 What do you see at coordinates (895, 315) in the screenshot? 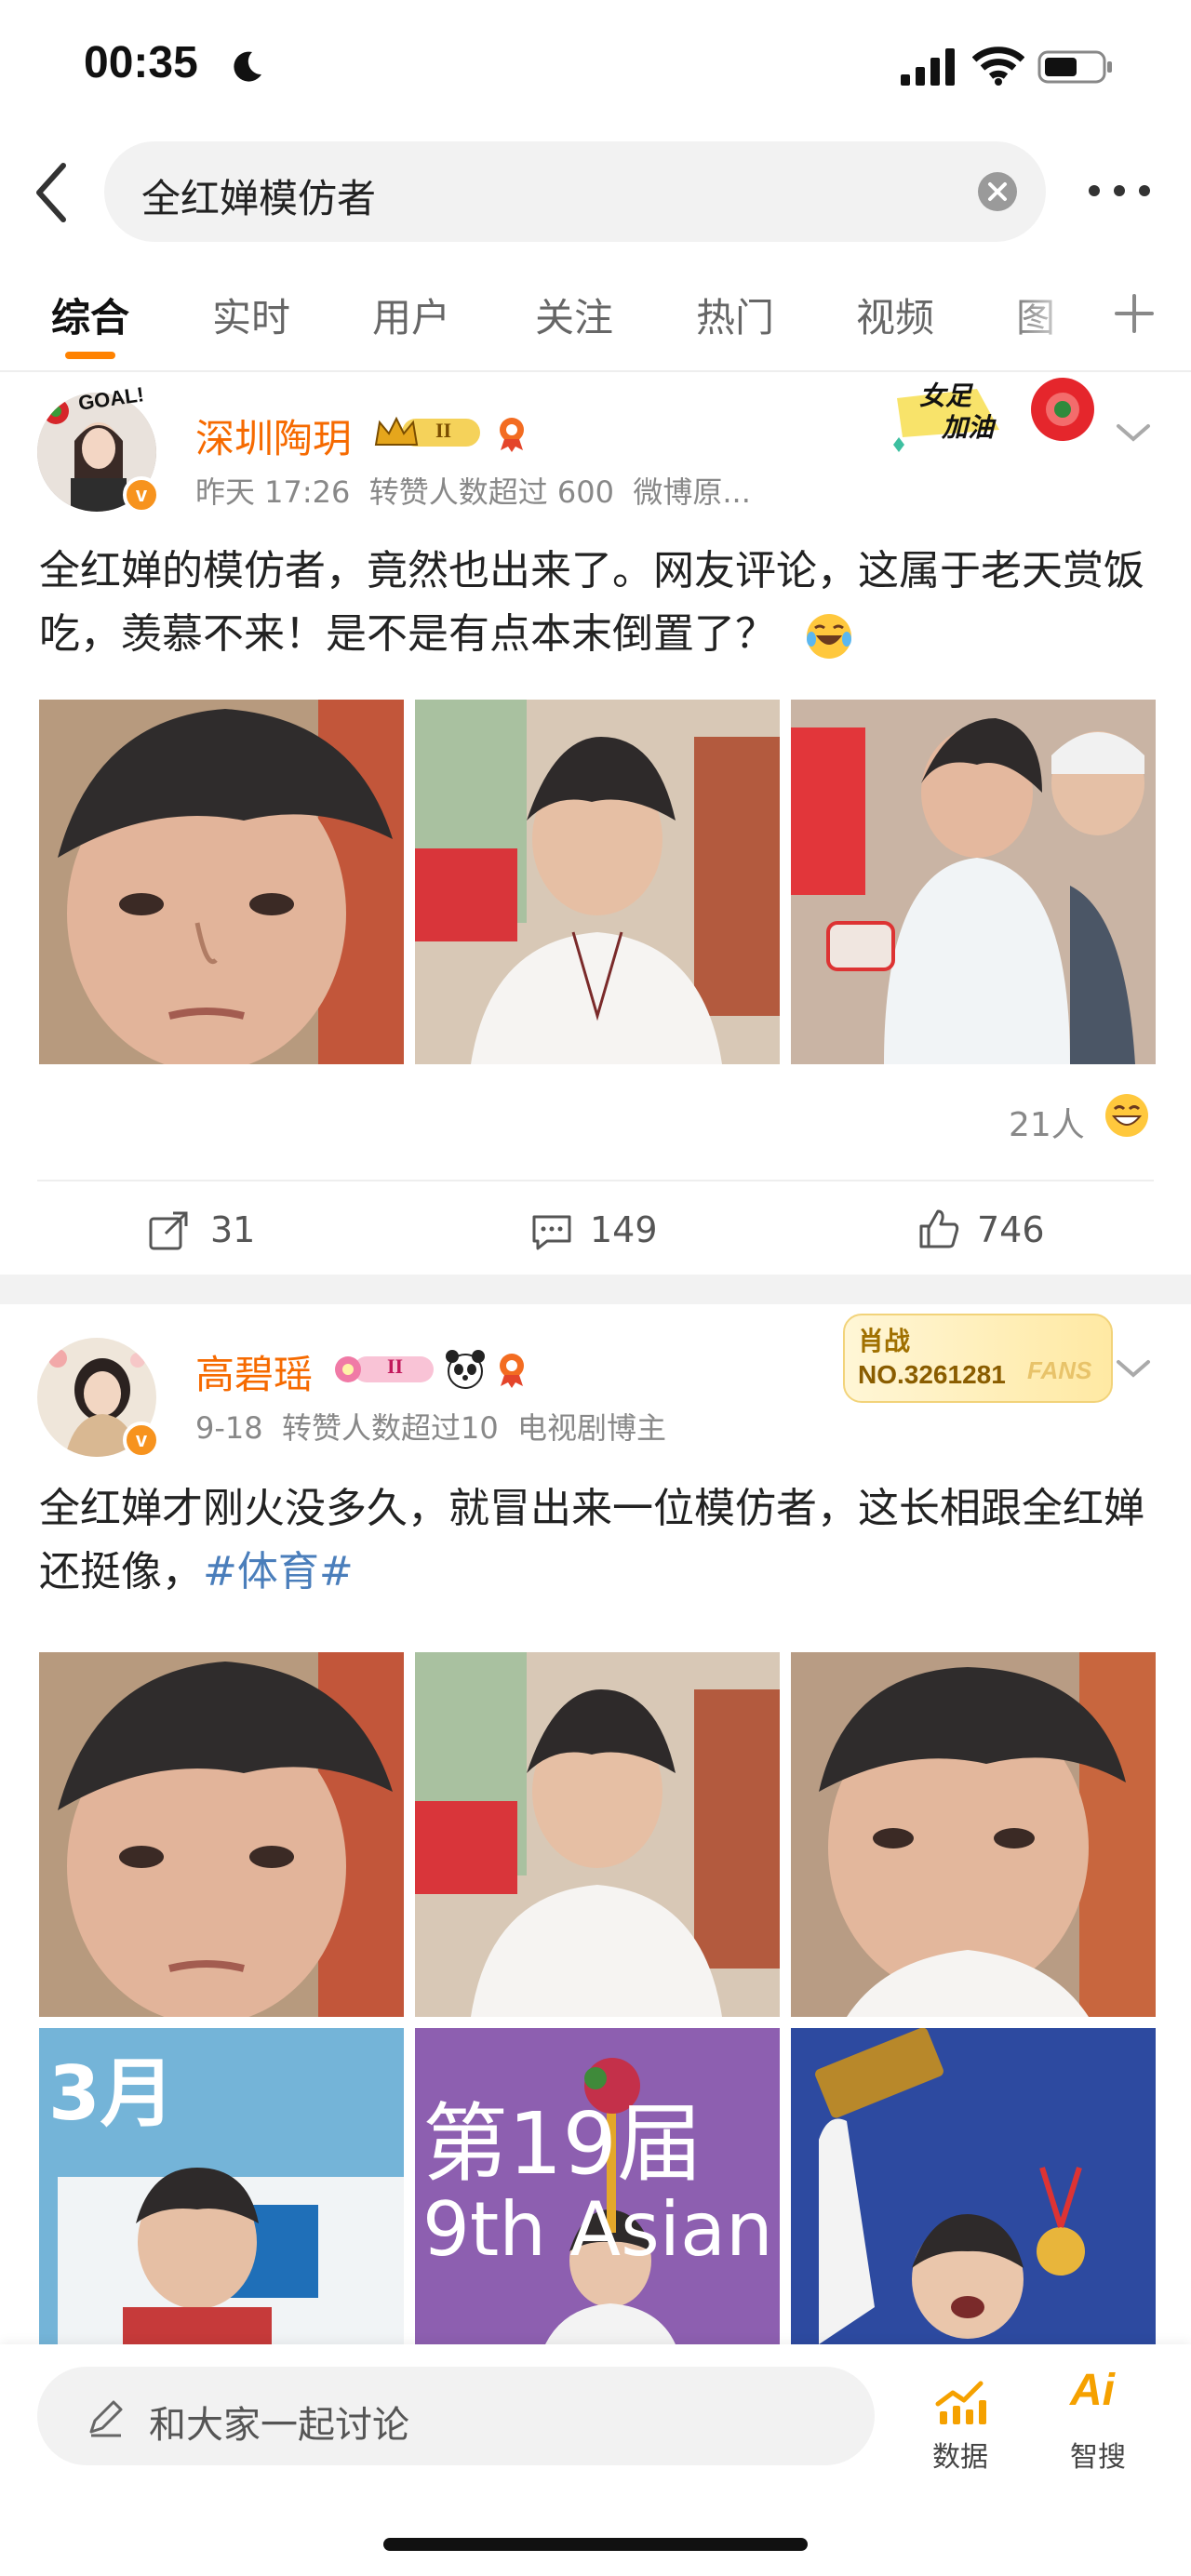
I see `tab-video: 视频` at bounding box center [895, 315].